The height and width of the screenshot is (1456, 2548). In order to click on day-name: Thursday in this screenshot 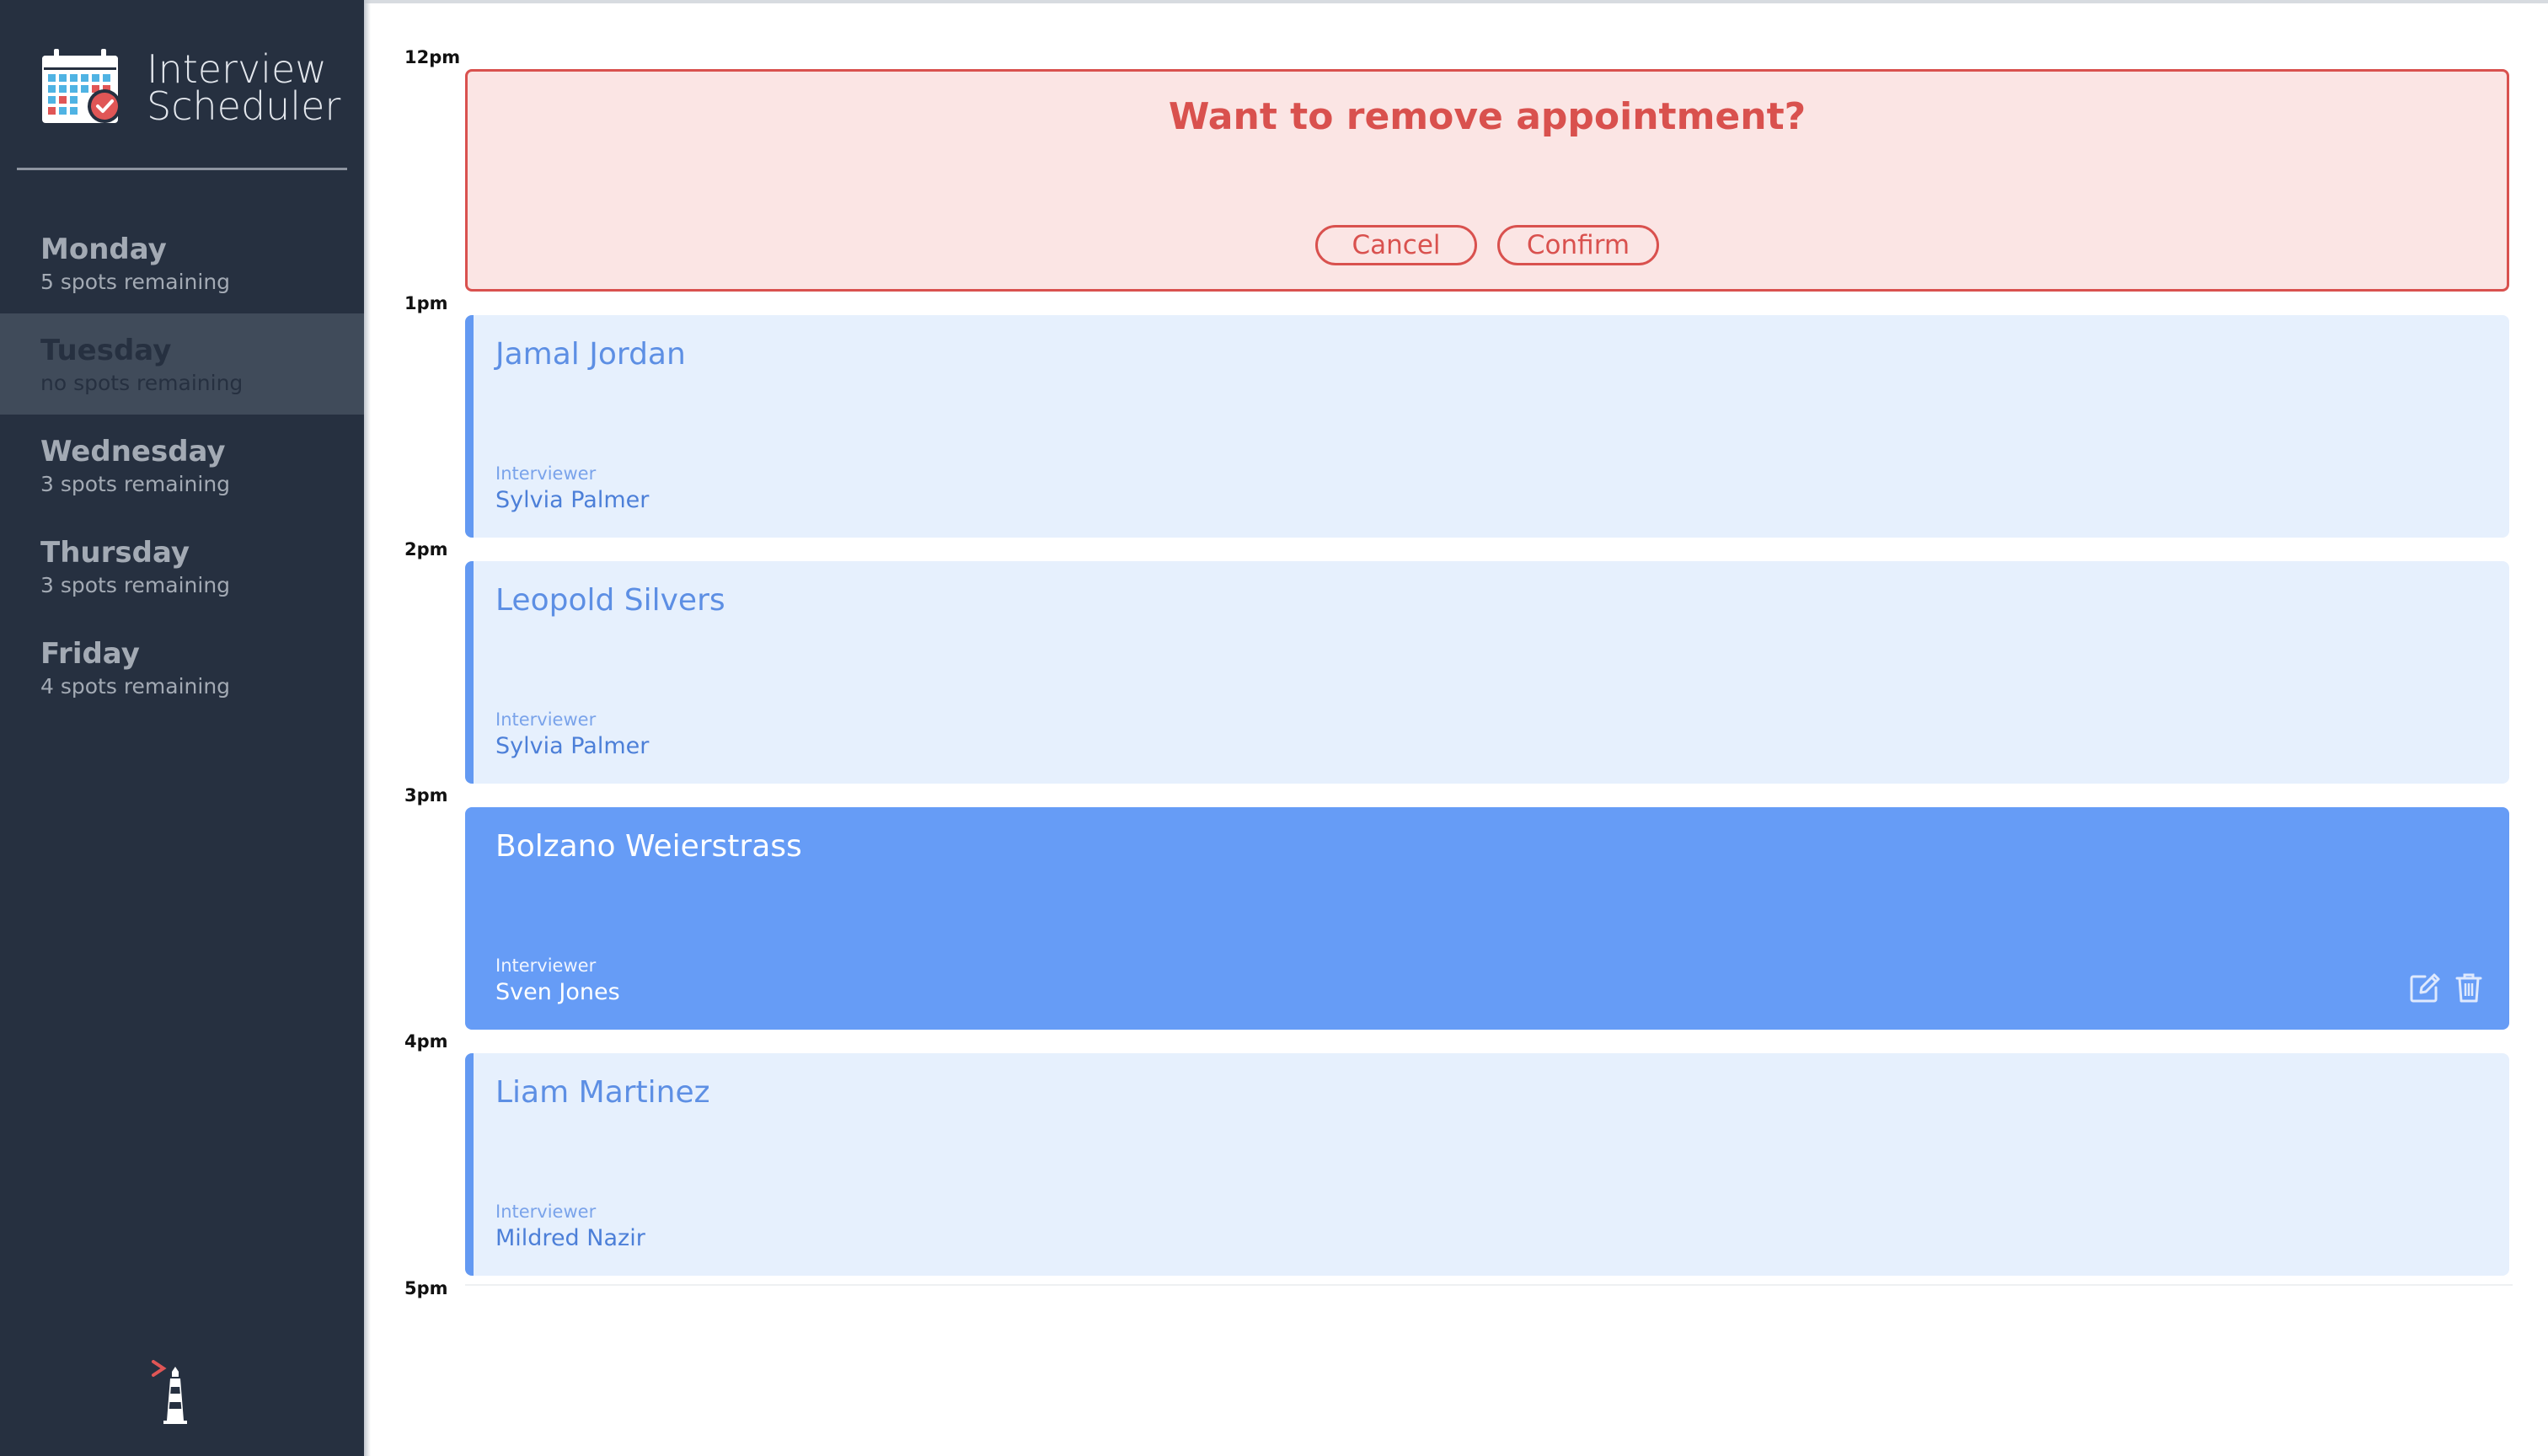, I will do `click(115, 553)`.